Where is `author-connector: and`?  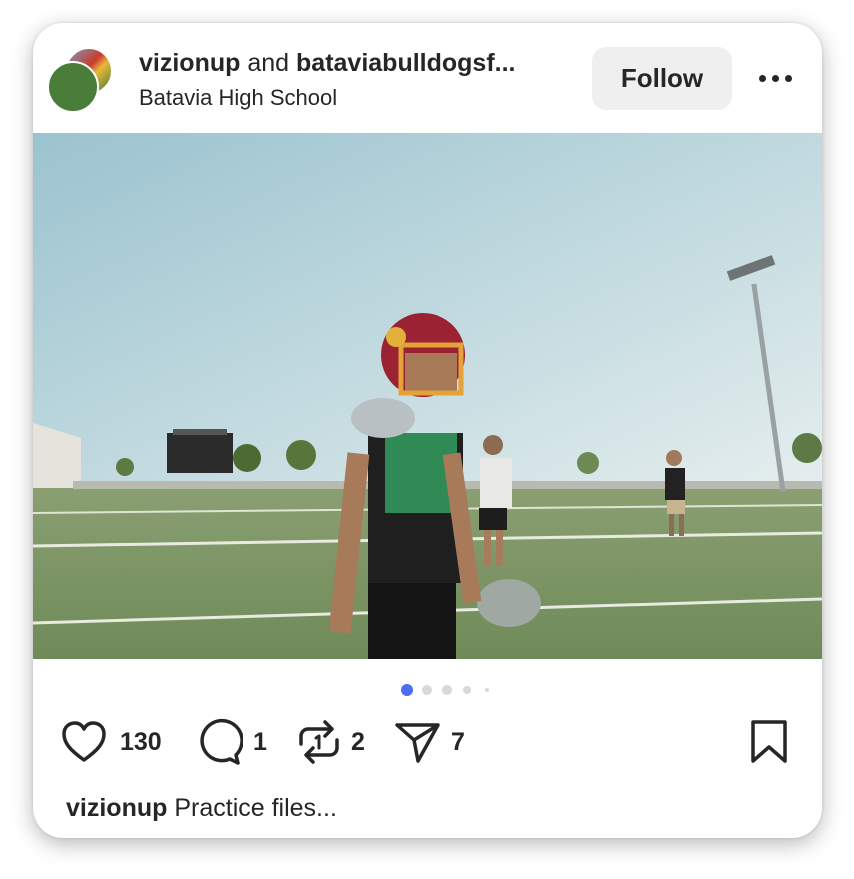
author-connector: and is located at coordinates (268, 63).